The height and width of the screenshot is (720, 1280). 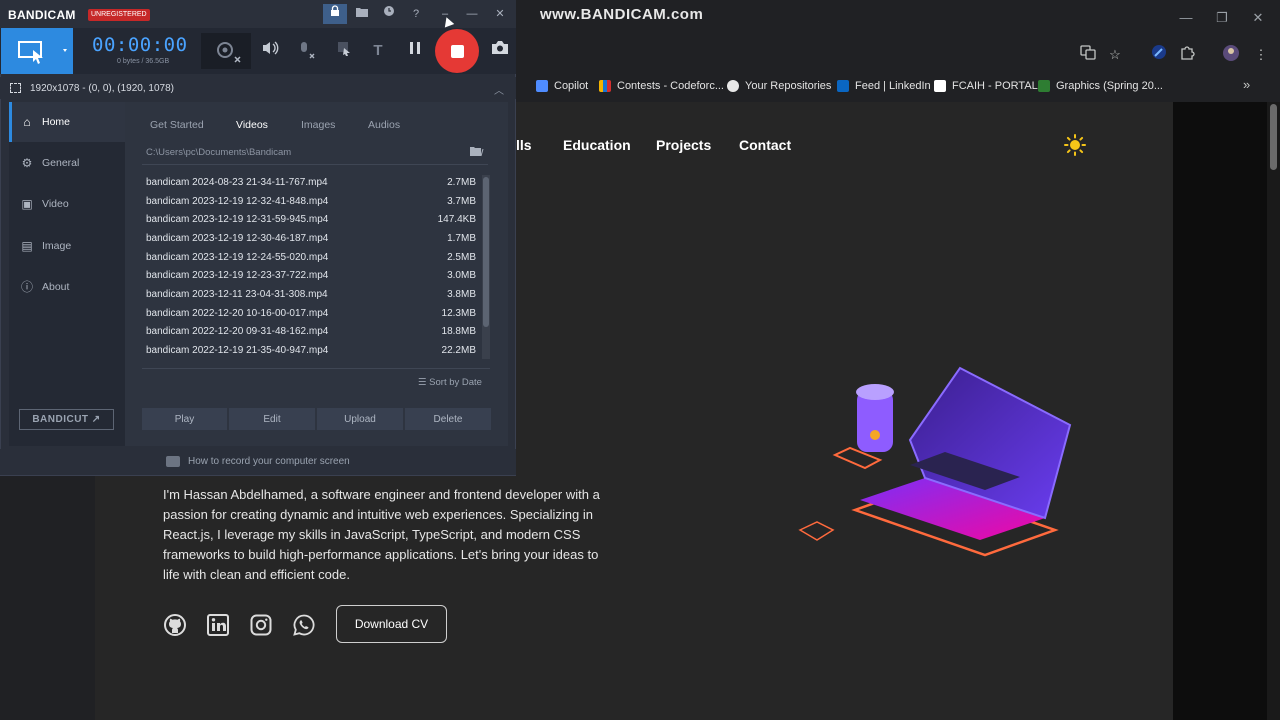 I want to click on webcam-toggle, so click(x=226, y=51).